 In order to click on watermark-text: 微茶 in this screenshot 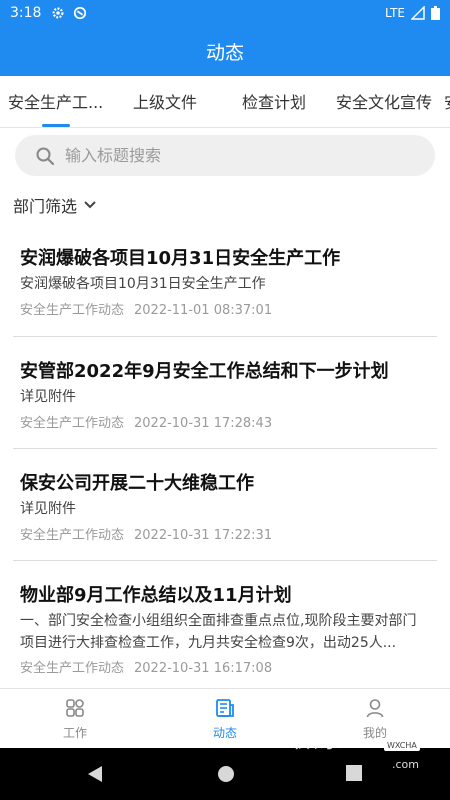, I will do `click(318, 739)`.